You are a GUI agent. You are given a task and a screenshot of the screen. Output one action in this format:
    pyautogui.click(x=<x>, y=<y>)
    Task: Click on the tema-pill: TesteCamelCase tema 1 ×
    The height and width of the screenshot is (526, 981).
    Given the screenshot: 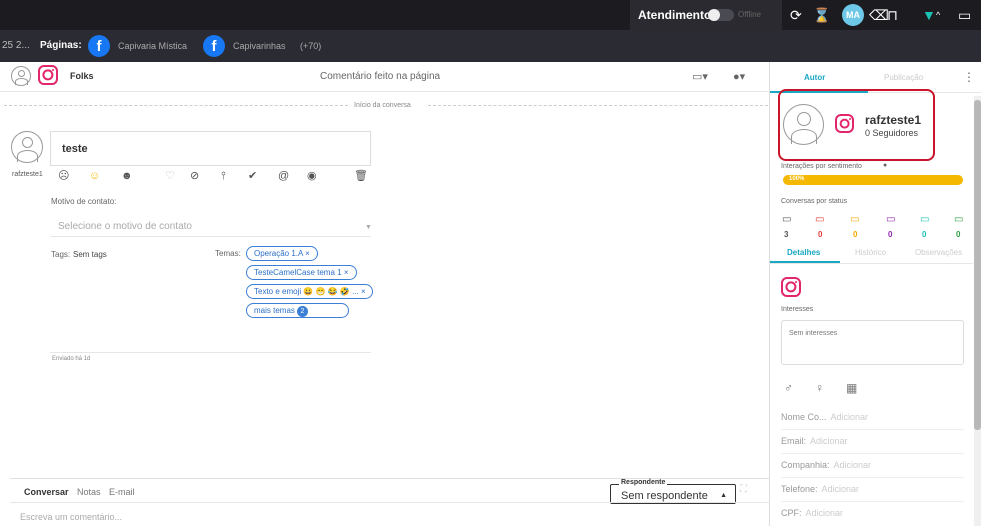 What is the action you would take?
    pyautogui.click(x=301, y=272)
    